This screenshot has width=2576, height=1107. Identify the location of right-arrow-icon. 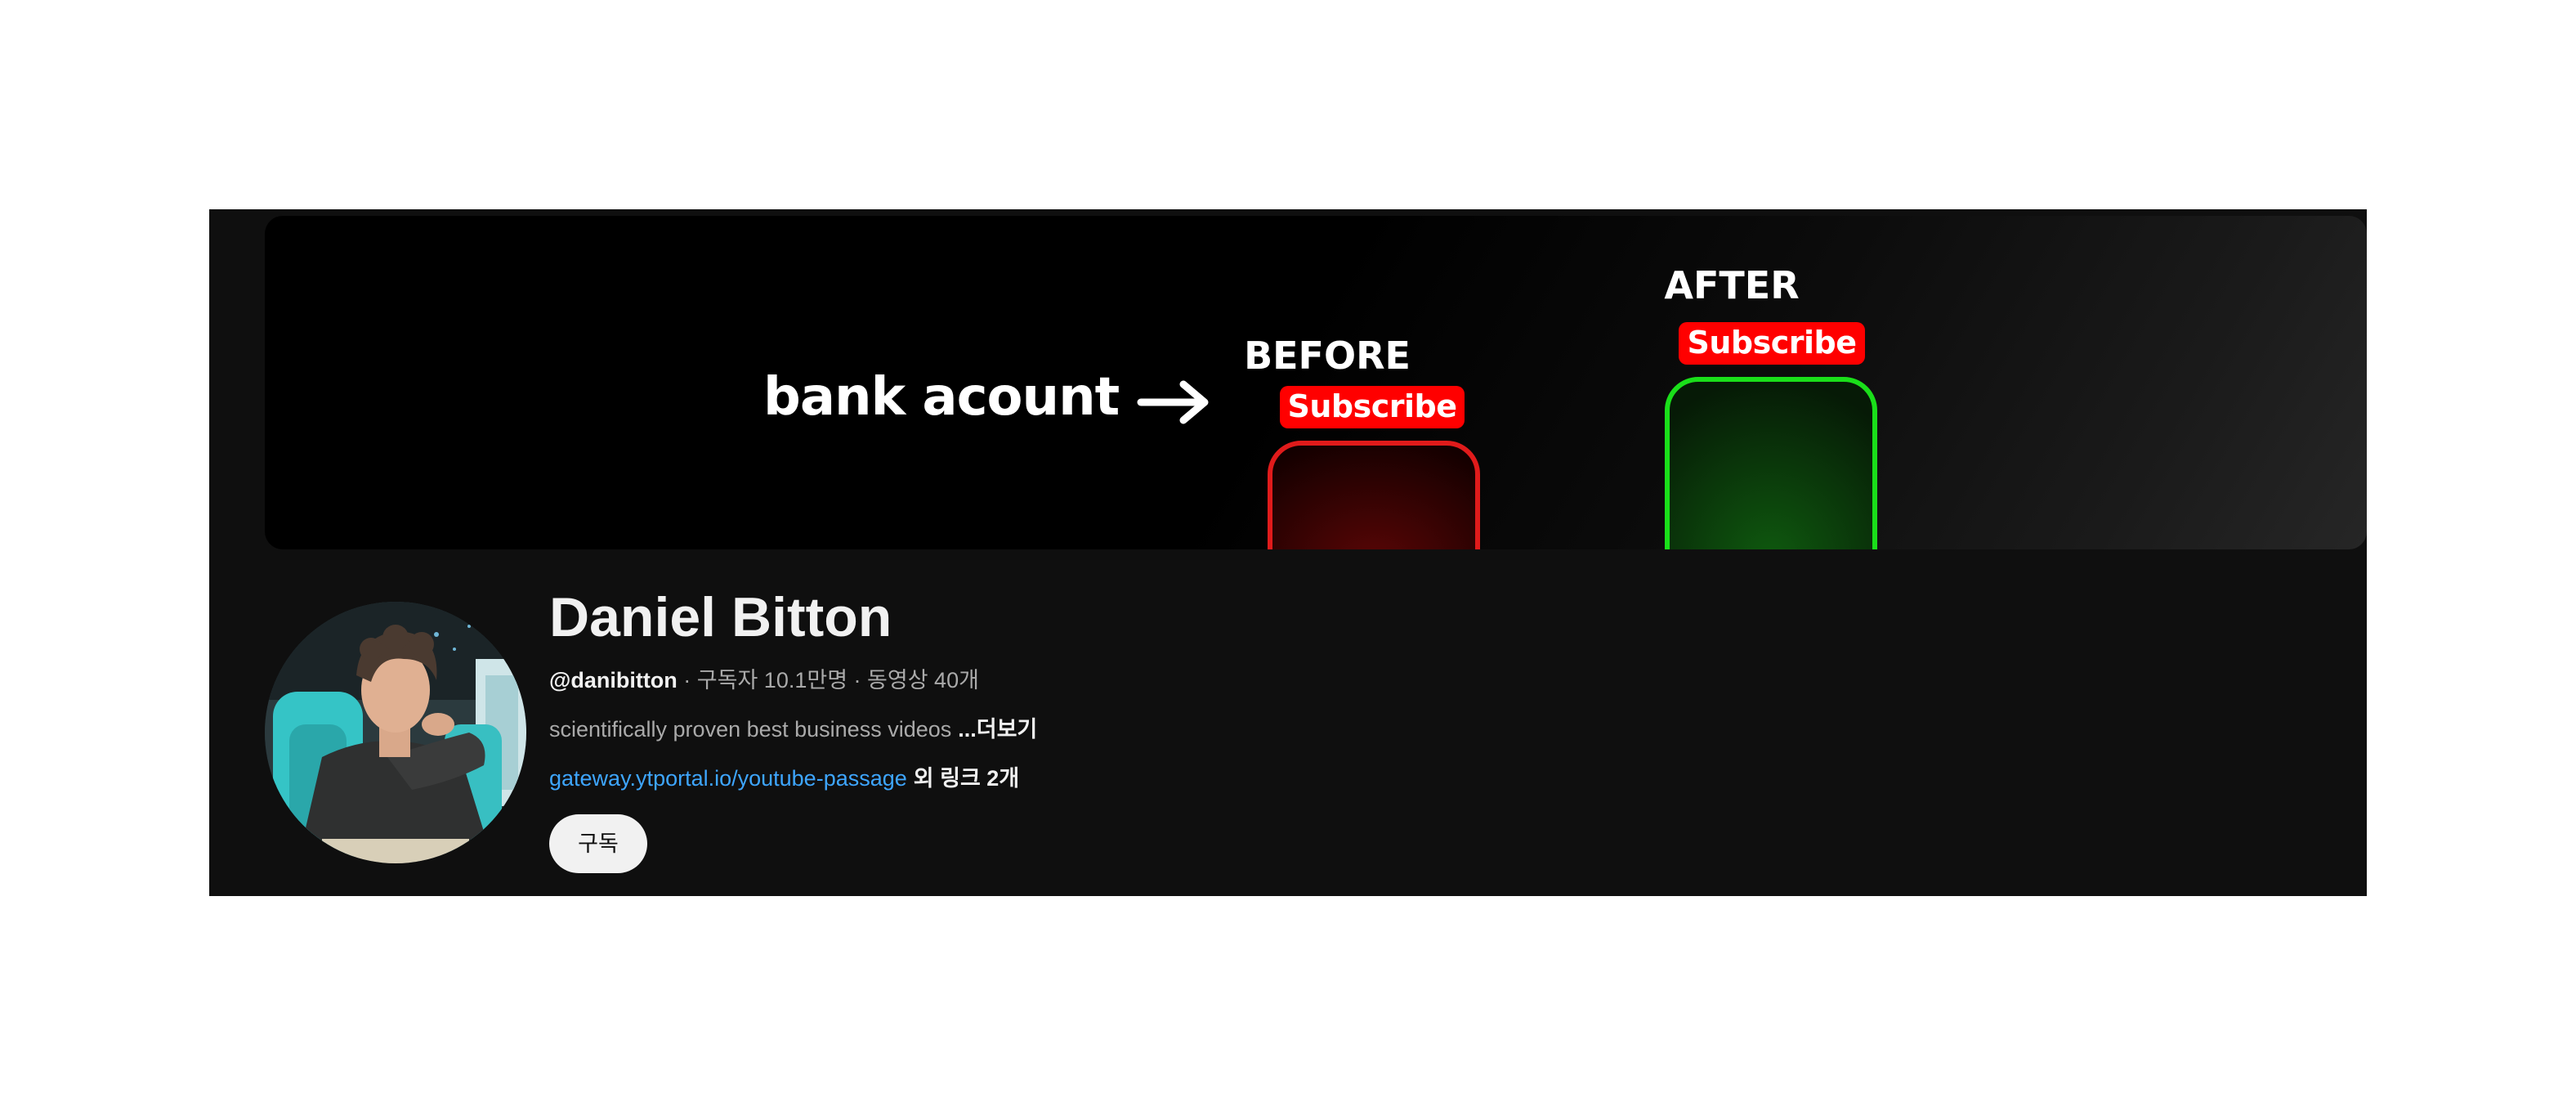
(1173, 402).